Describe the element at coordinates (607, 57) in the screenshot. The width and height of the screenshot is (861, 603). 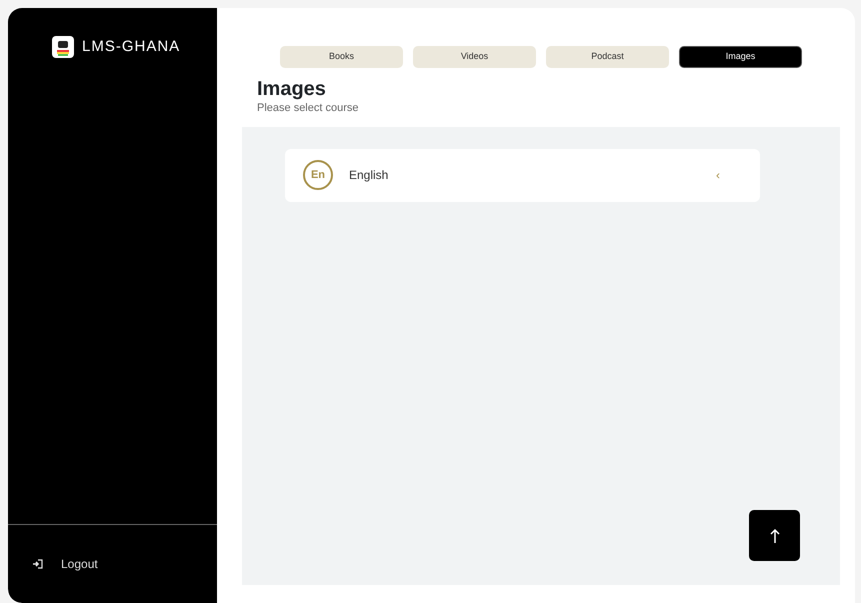
I see `tab: Podcast` at that location.